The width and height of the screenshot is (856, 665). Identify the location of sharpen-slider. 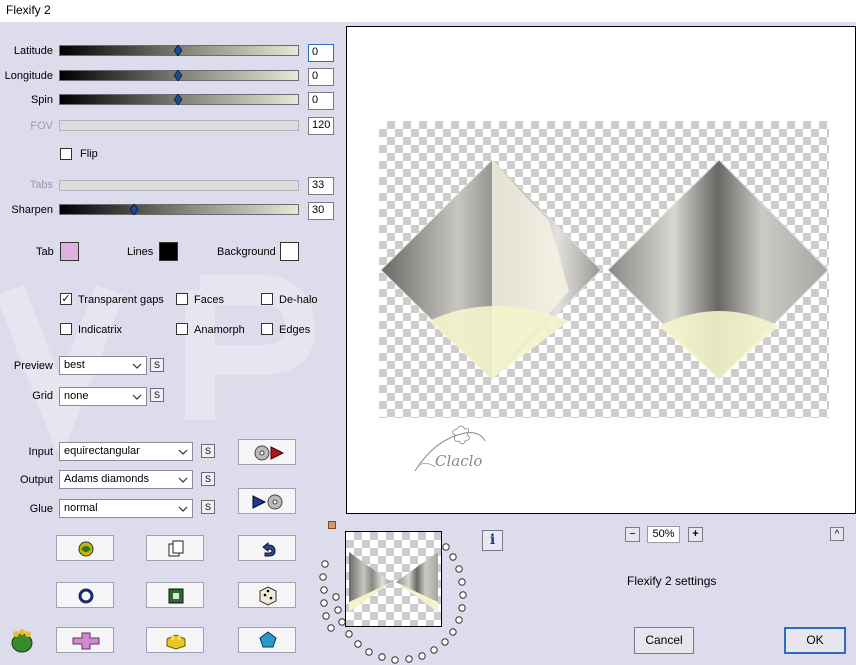
(179, 209).